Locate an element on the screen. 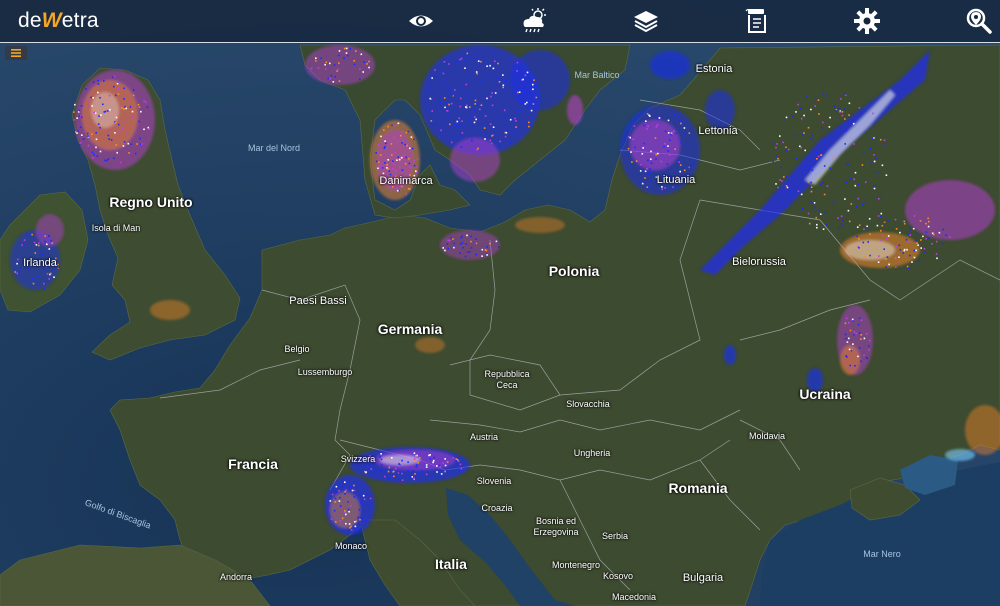  documents-button is located at coordinates (757, 21).